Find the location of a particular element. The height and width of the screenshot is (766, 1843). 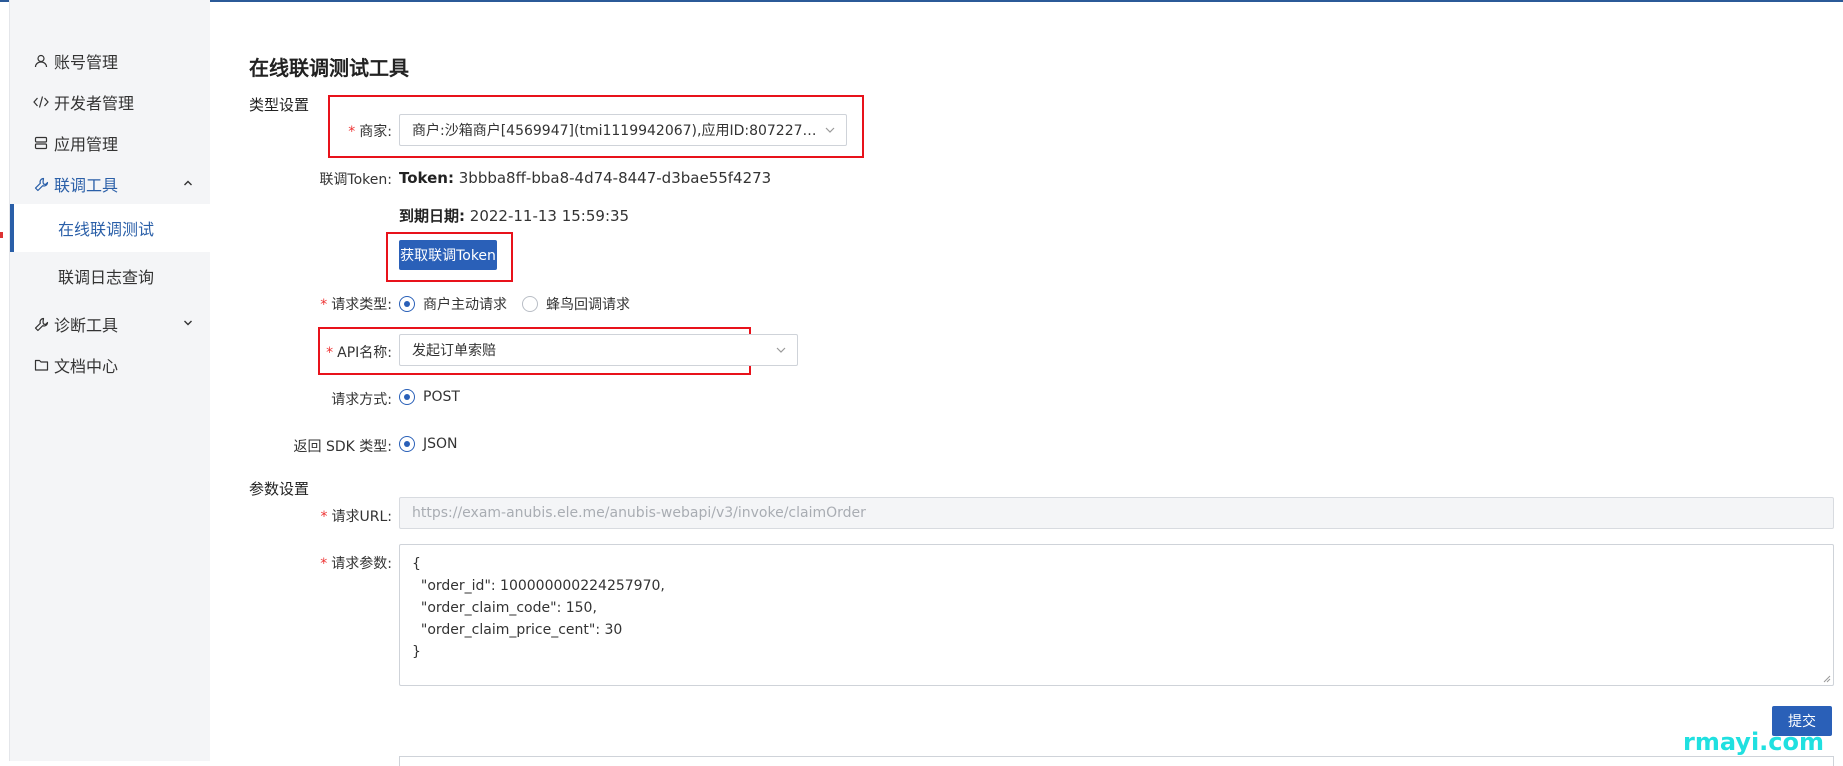

code-icon is located at coordinates (41, 102).